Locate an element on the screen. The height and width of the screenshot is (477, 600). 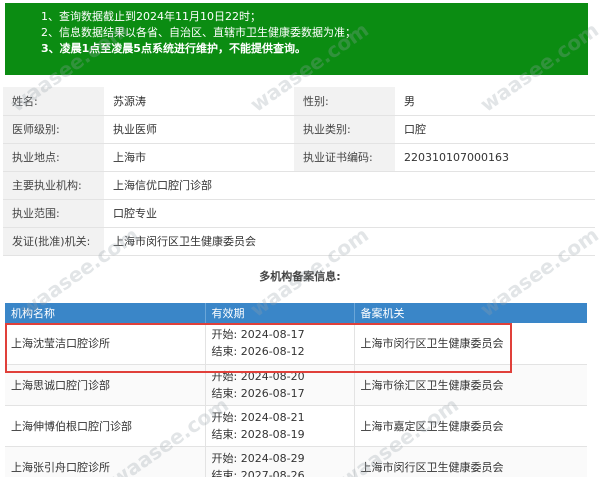
scope-label: 执业范围: is located at coordinates (53, 213).